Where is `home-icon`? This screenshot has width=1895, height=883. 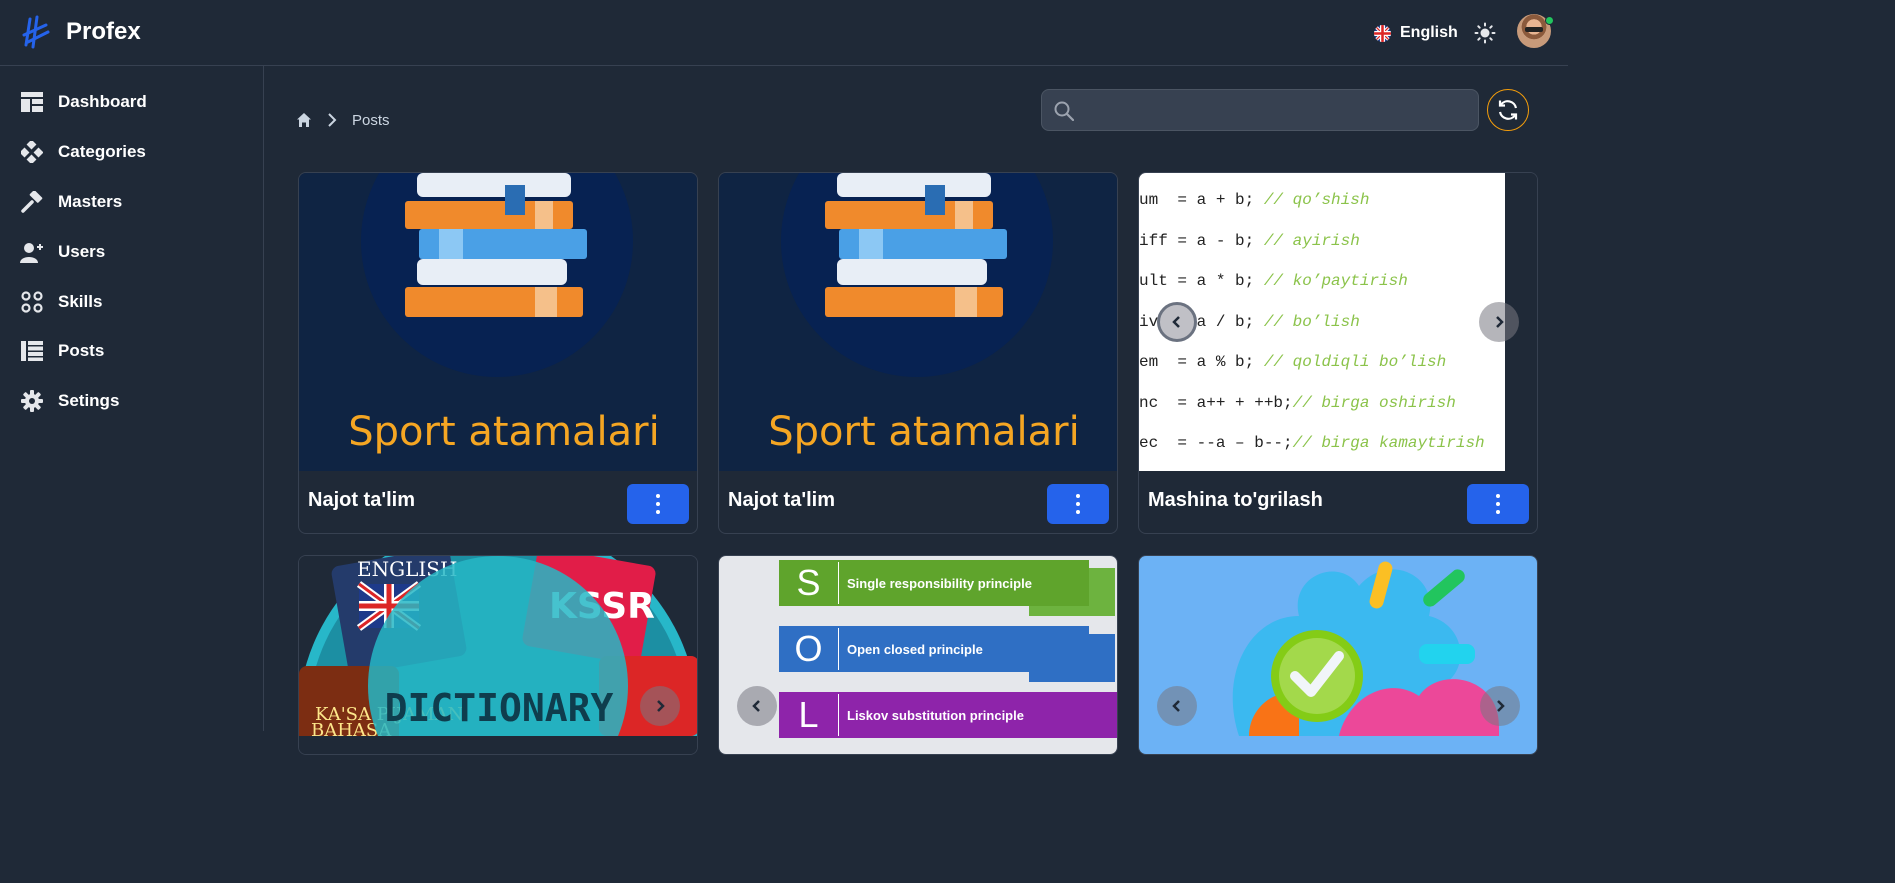 home-icon is located at coordinates (304, 120).